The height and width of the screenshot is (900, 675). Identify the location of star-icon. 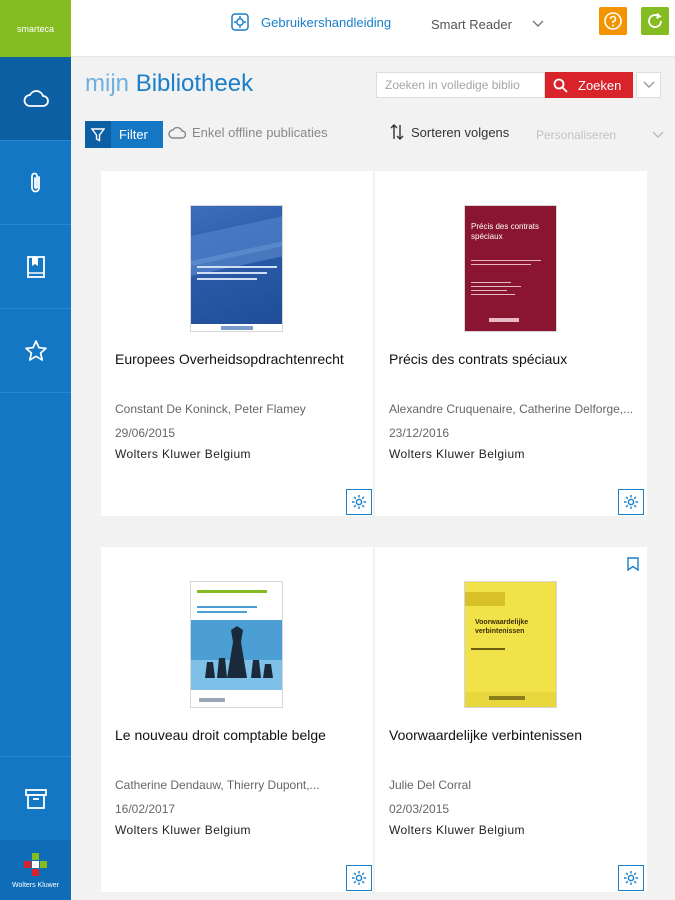
(35, 350).